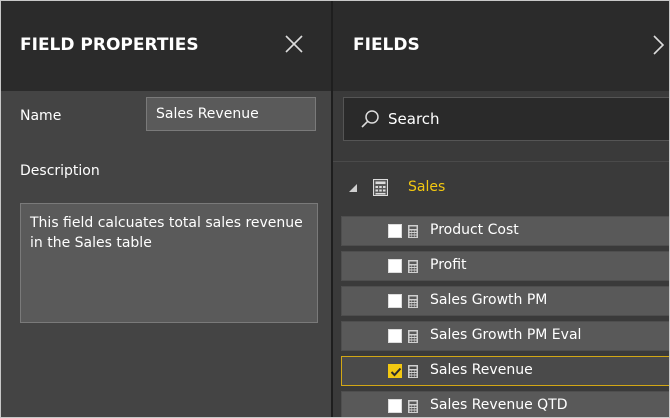  Describe the element at coordinates (474, 230) in the screenshot. I see `field-label: Product Cost` at that location.